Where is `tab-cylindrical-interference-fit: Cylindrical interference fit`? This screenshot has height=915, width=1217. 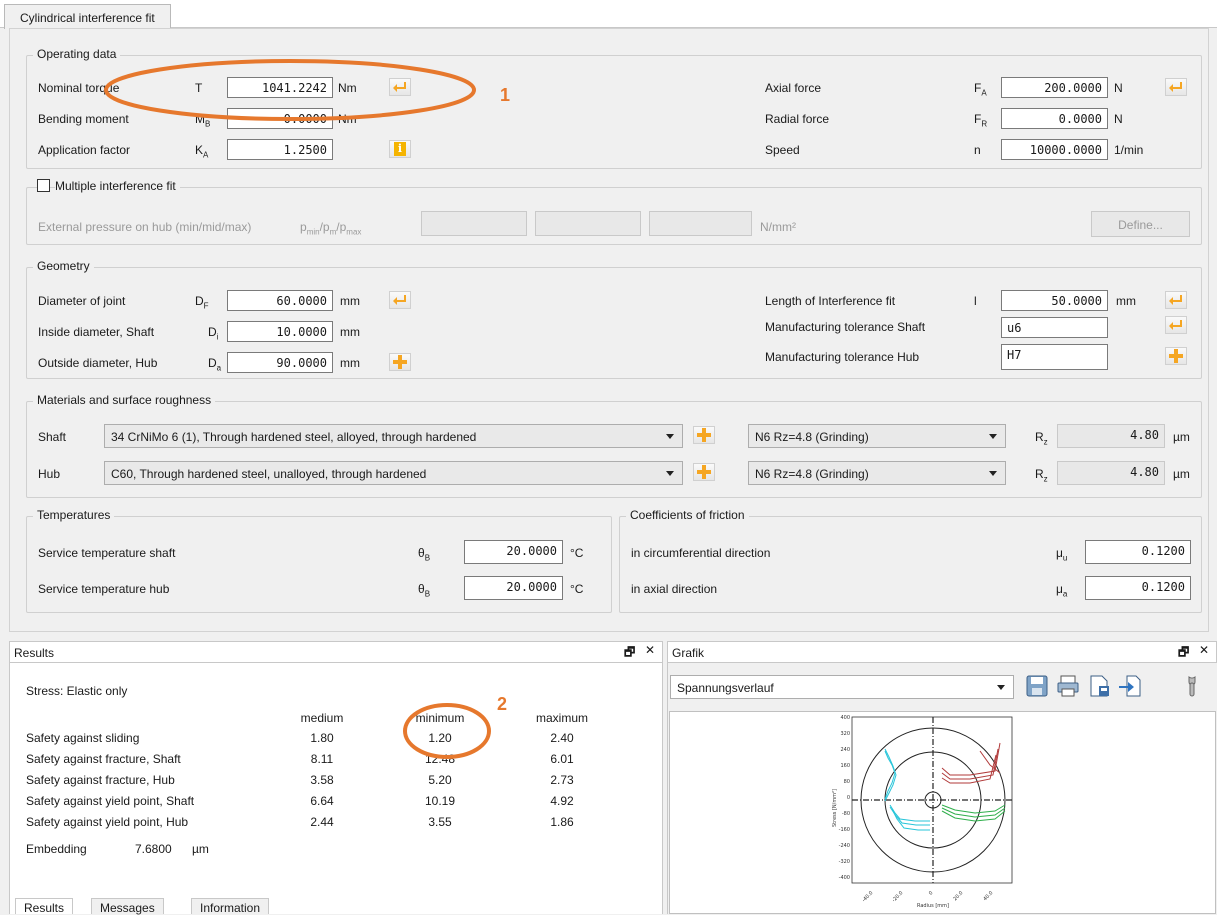 tab-cylindrical-interference-fit: Cylindrical interference fit is located at coordinates (87, 16).